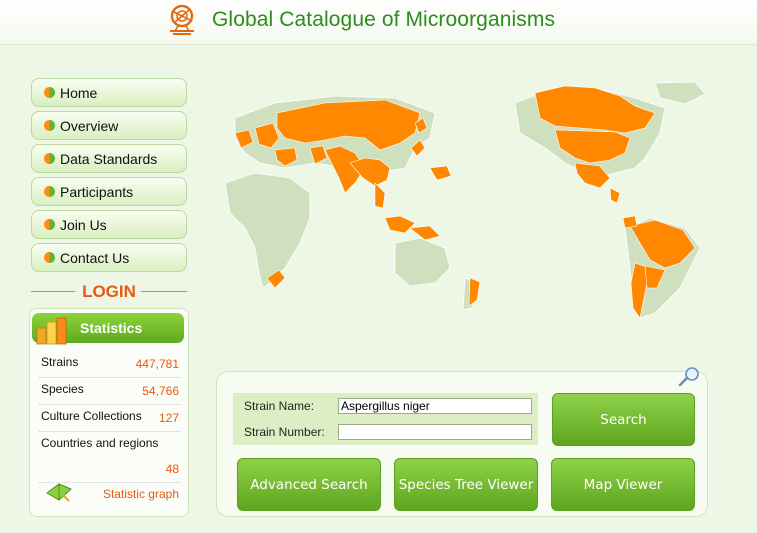 Image resolution: width=757 pixels, height=533 pixels. I want to click on stat-row-culture-collections: Culture Collections 127, so click(110, 418).